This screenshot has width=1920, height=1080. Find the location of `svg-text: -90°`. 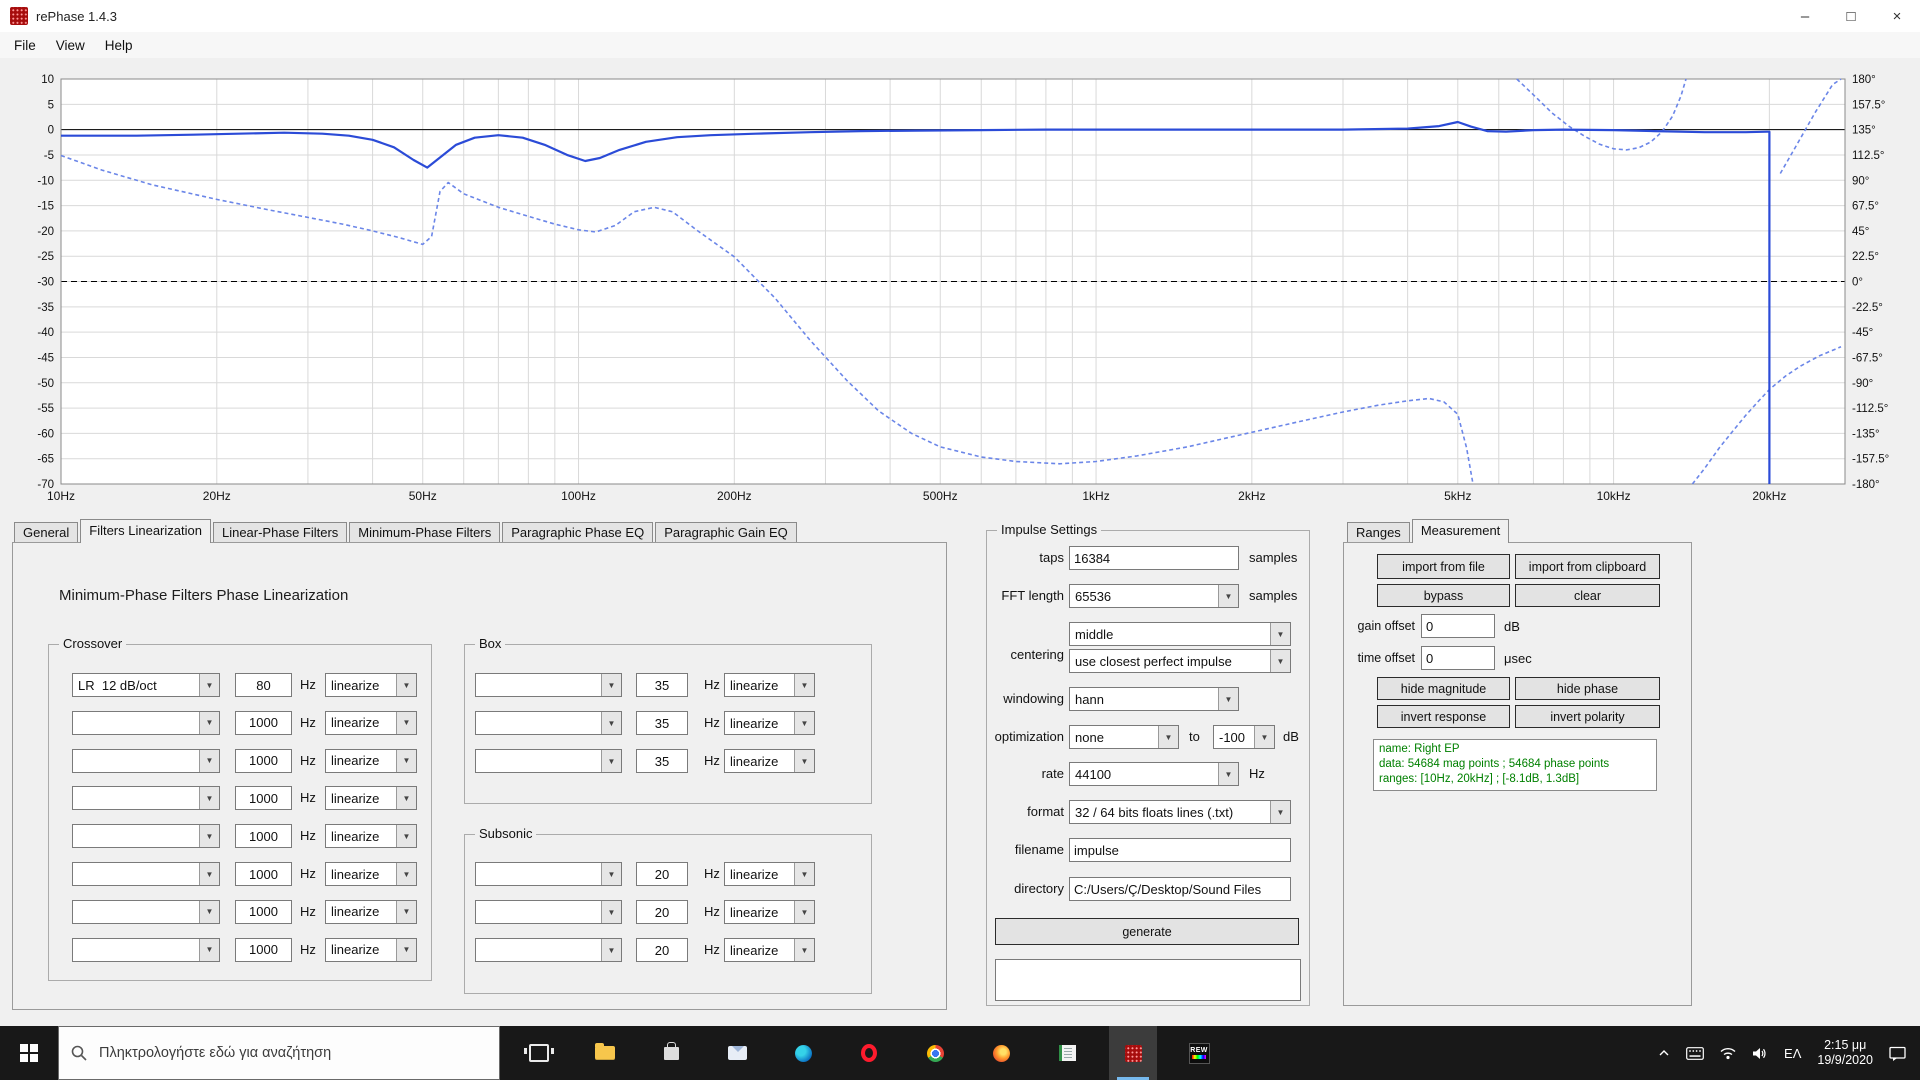

svg-text: -90° is located at coordinates (1862, 384).